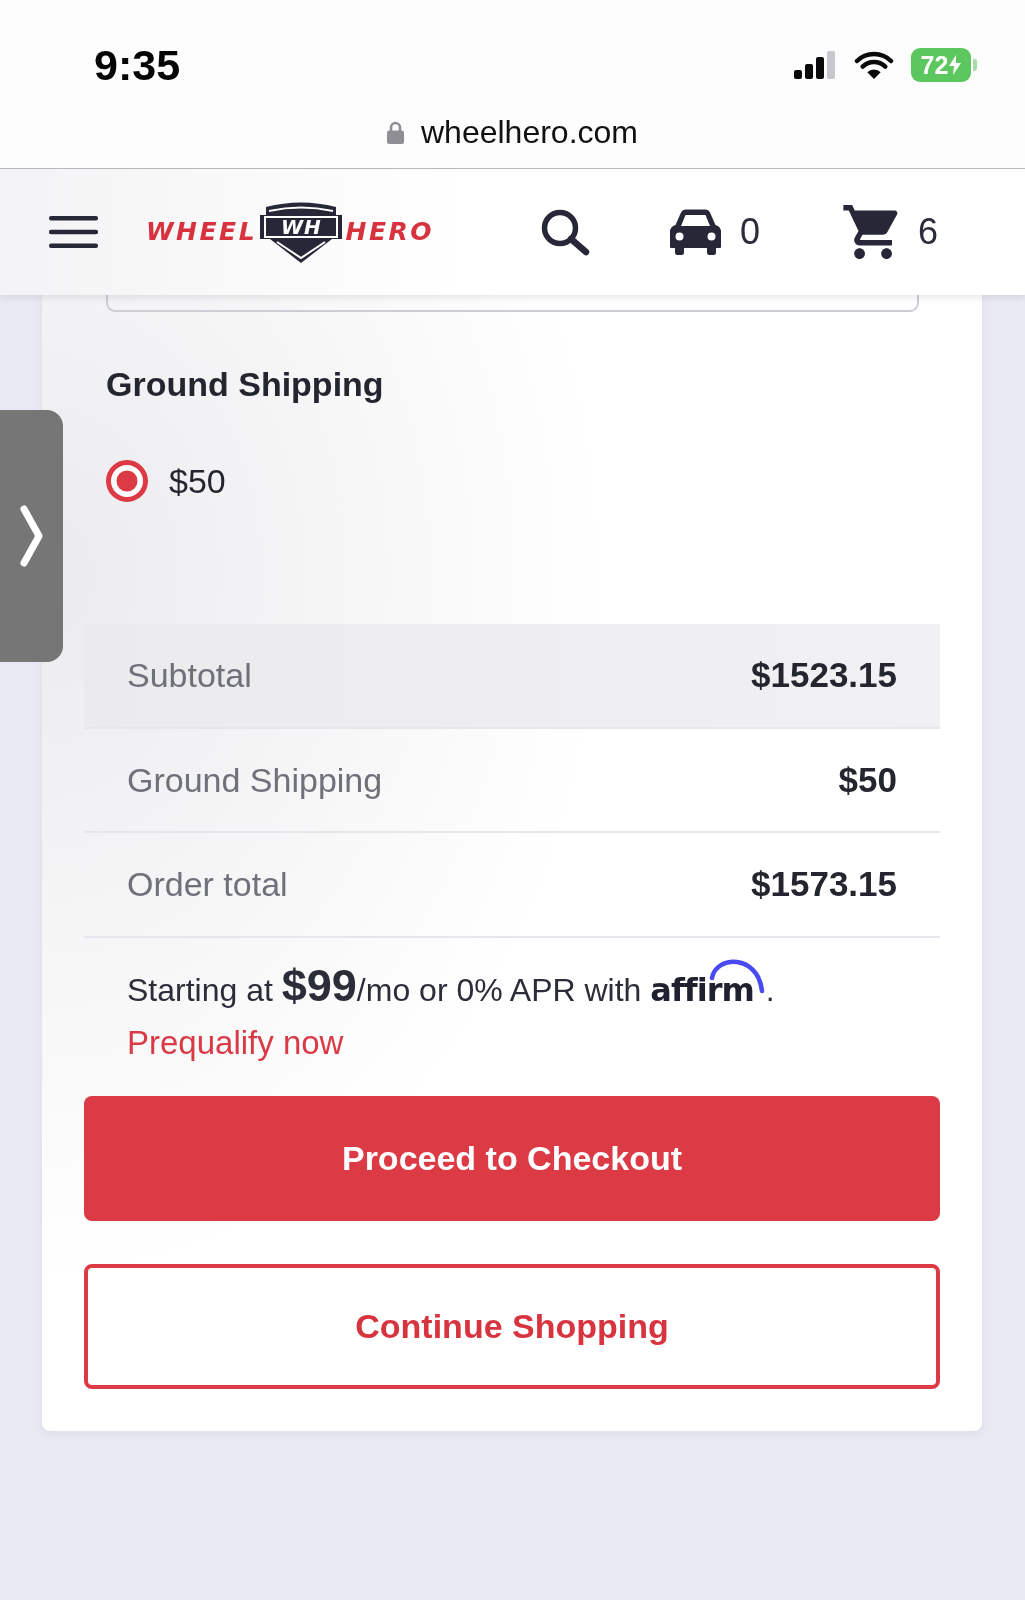 This screenshot has width=1025, height=1600. I want to click on row-value: $1573.15, so click(824, 884).